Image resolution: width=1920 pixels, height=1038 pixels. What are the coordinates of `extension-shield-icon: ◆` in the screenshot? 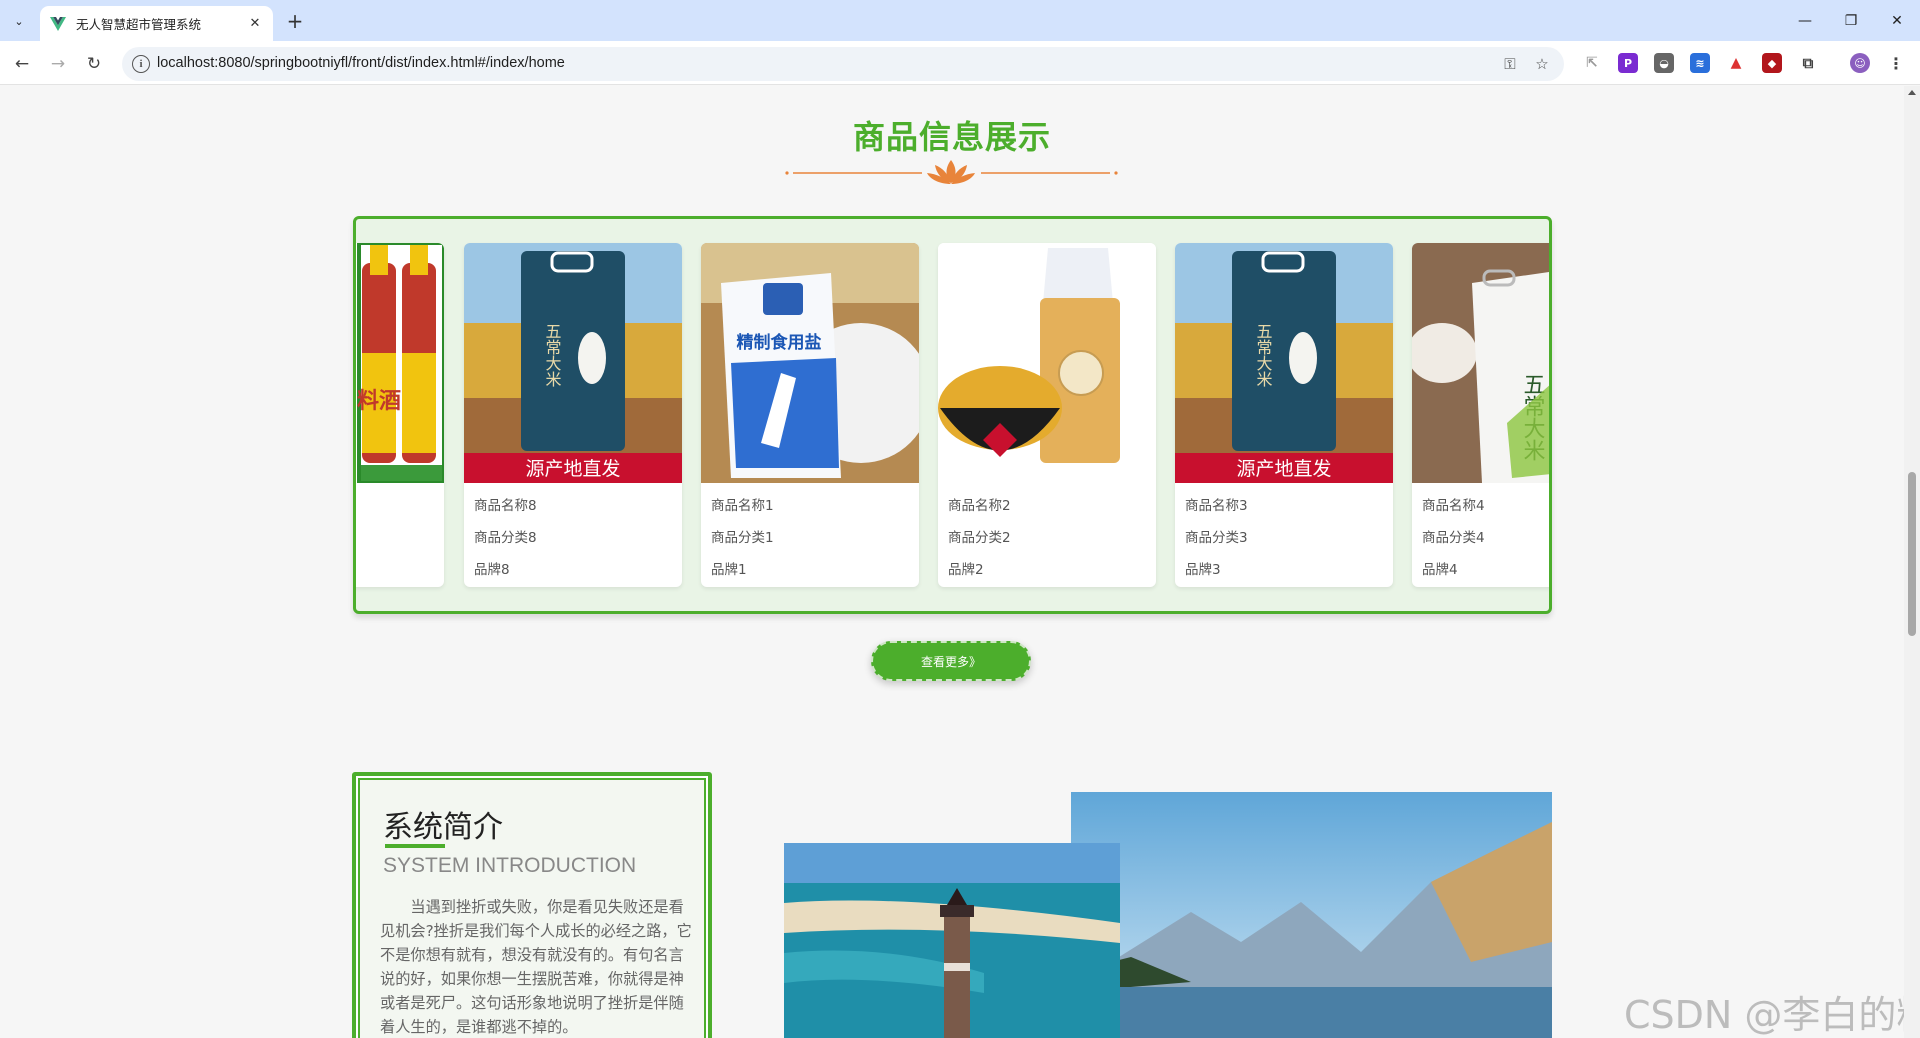 It's located at (1772, 63).